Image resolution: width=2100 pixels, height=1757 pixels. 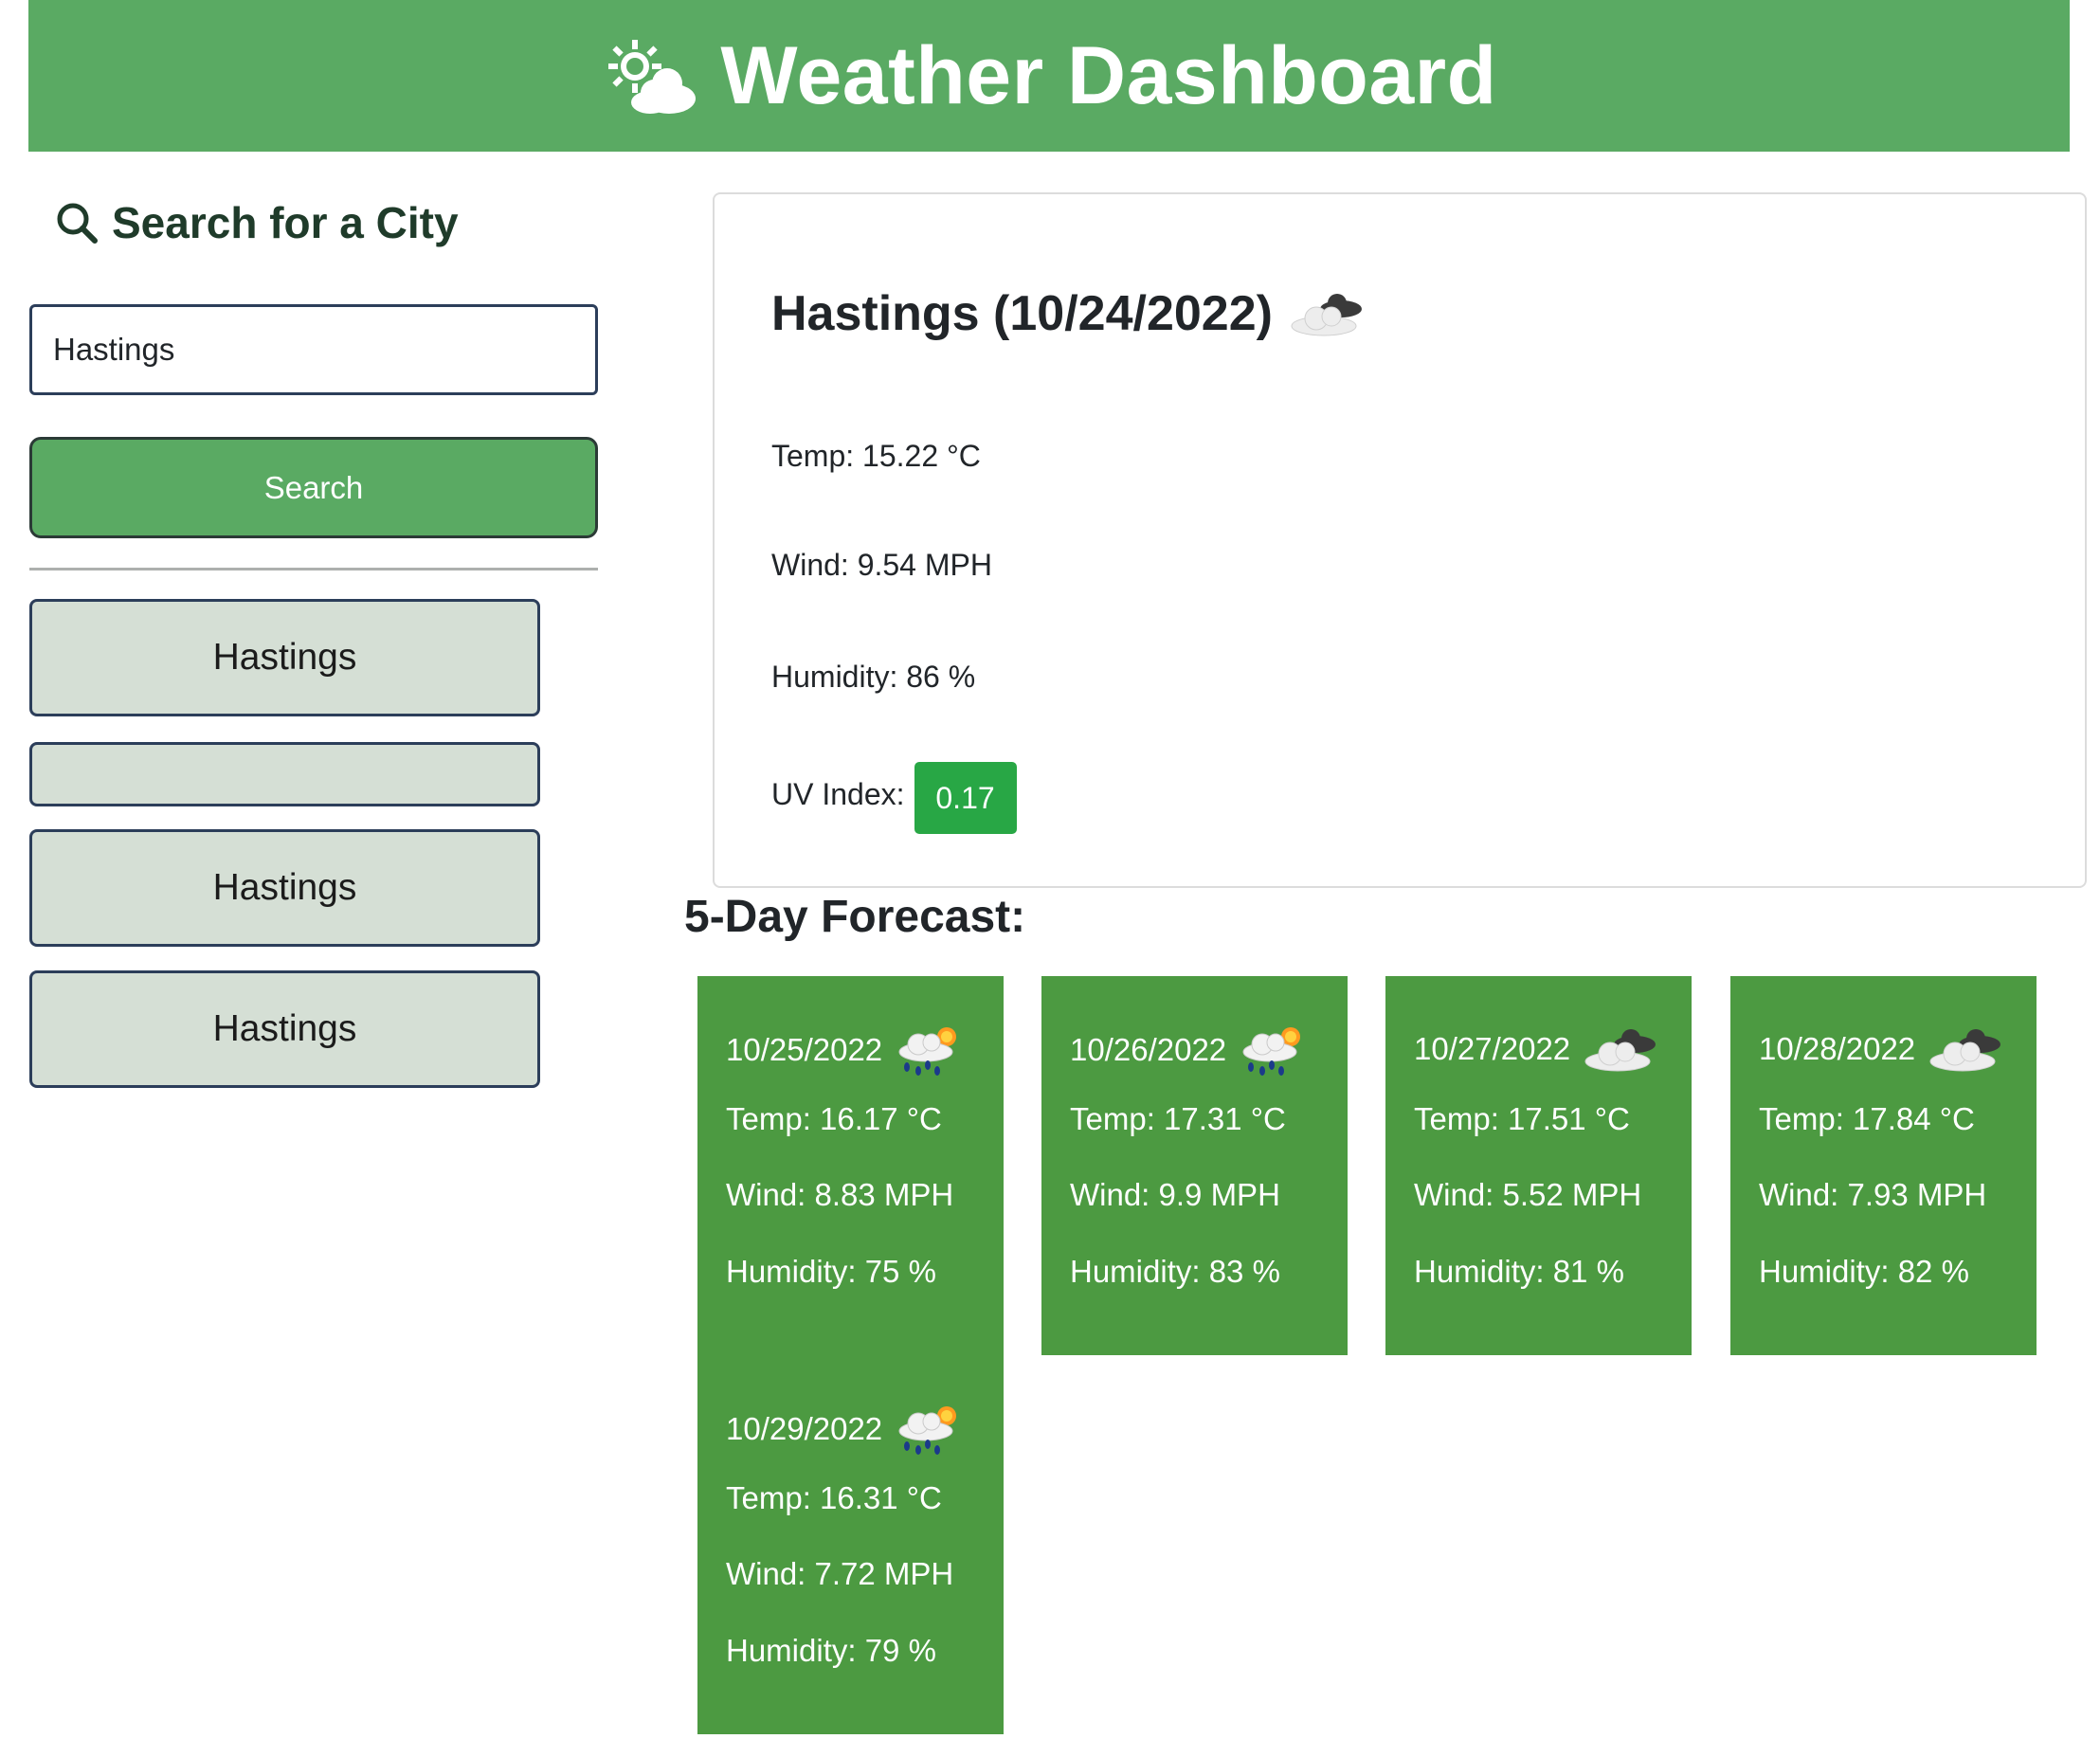 I want to click on forecast-humidity: Humidity: 82 %, so click(x=1864, y=1272).